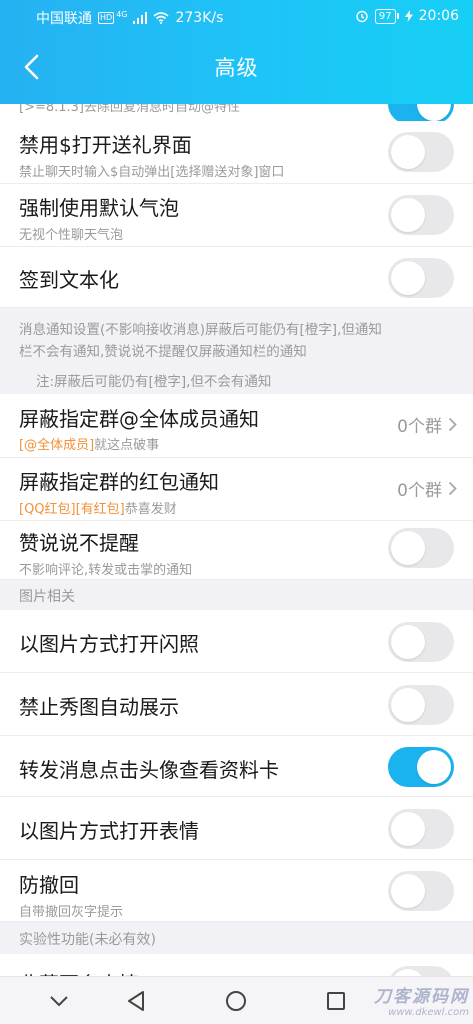 Image resolution: width=473 pixels, height=1024 pixels. I want to click on setting-row-mute-at-all: 屏蔽指定群@全体成员通知 [@全体成员]就这点破事 0个群, so click(236, 426).